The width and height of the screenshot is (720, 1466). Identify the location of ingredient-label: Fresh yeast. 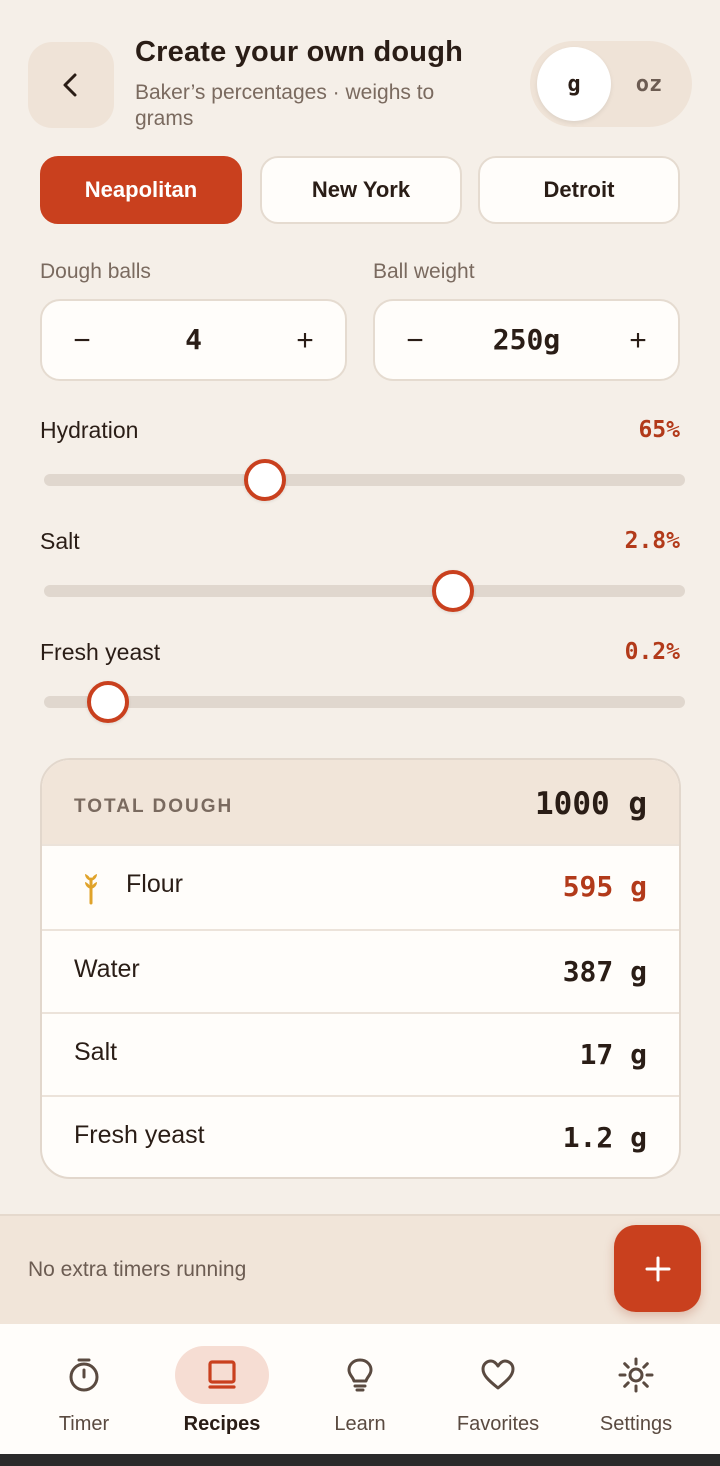
(139, 1135).